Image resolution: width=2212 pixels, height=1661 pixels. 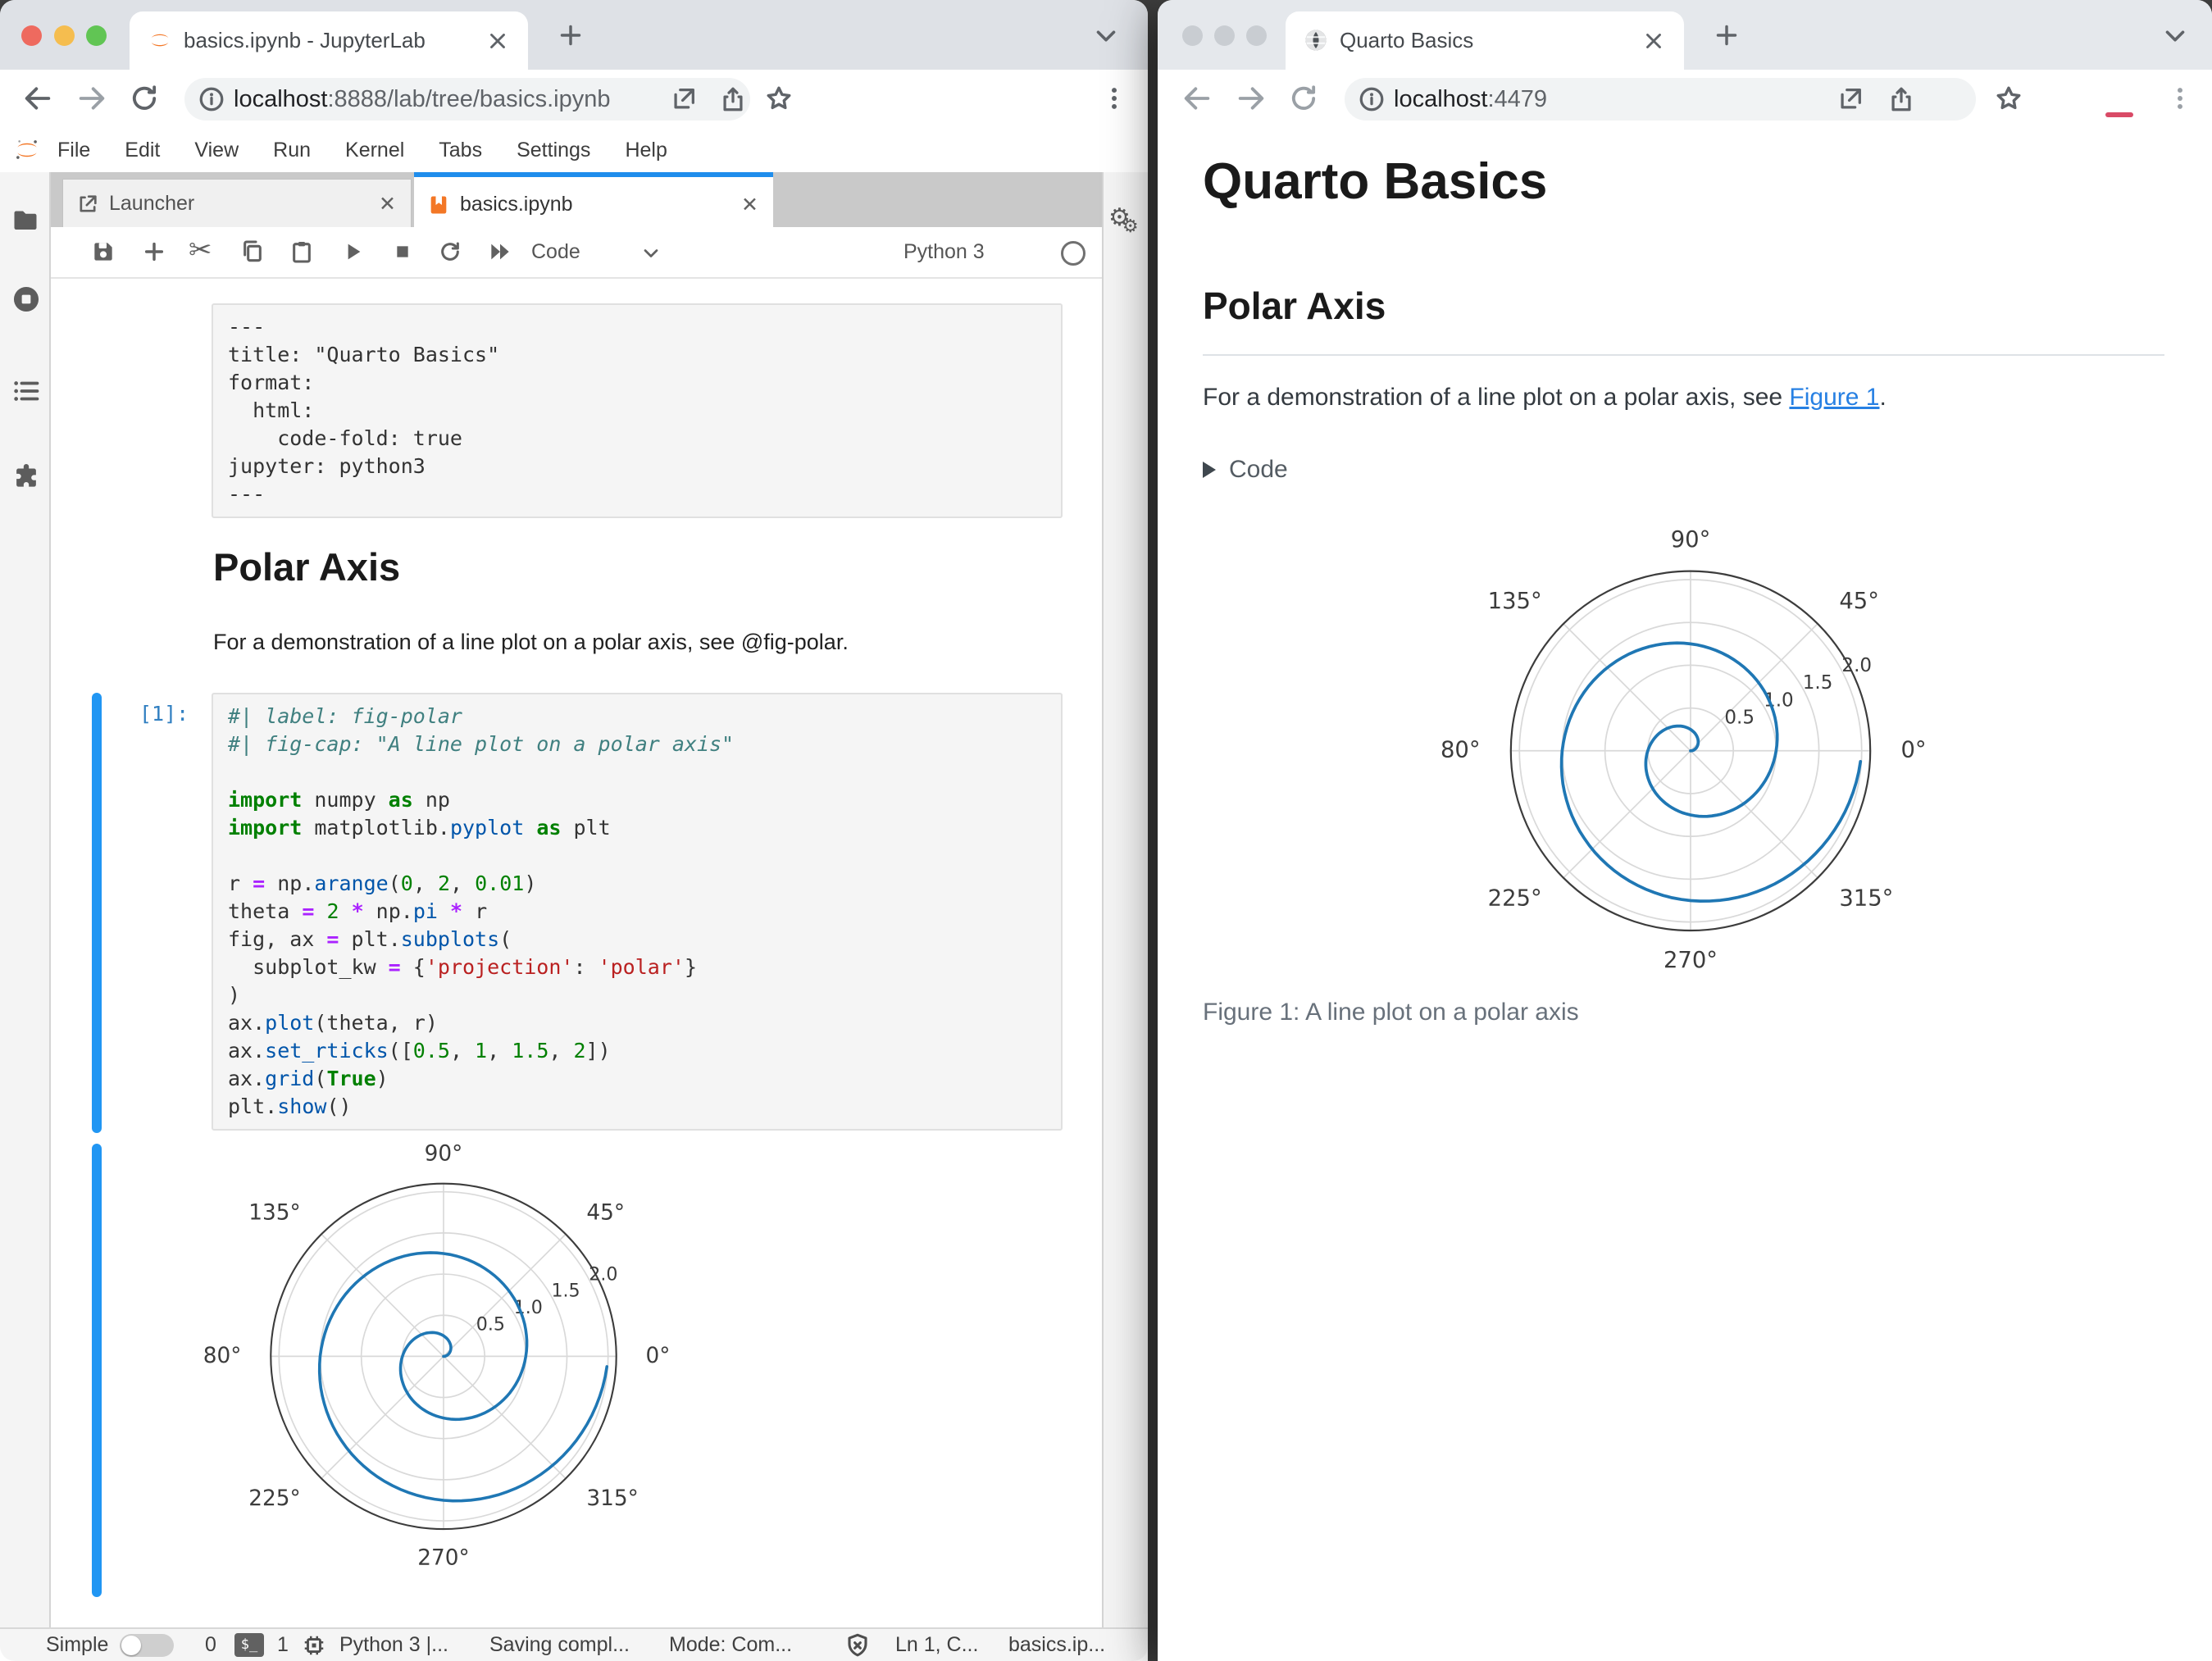 I want to click on execution-count: [1]:, so click(x=164, y=714).